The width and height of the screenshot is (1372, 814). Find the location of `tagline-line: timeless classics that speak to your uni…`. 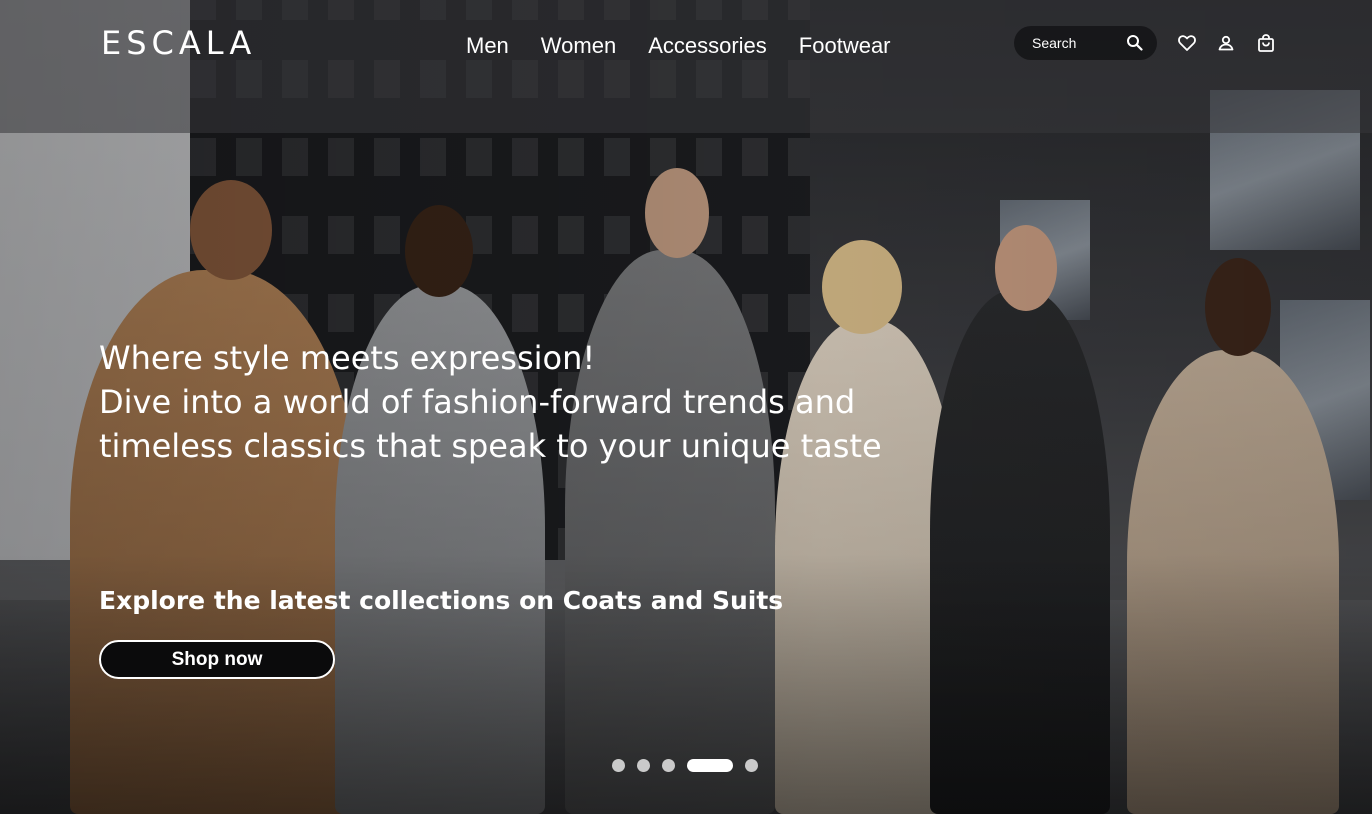

tagline-line: timeless classics that speak to your uni… is located at coordinates (490, 446).